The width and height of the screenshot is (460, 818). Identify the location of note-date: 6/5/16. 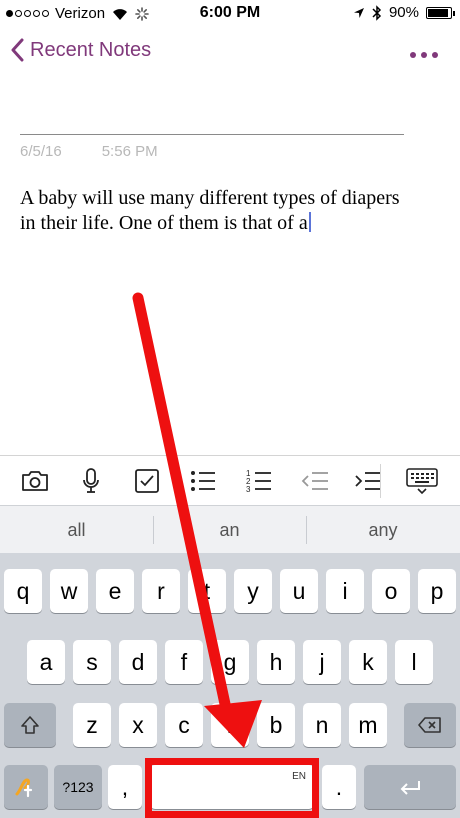
(41, 151).